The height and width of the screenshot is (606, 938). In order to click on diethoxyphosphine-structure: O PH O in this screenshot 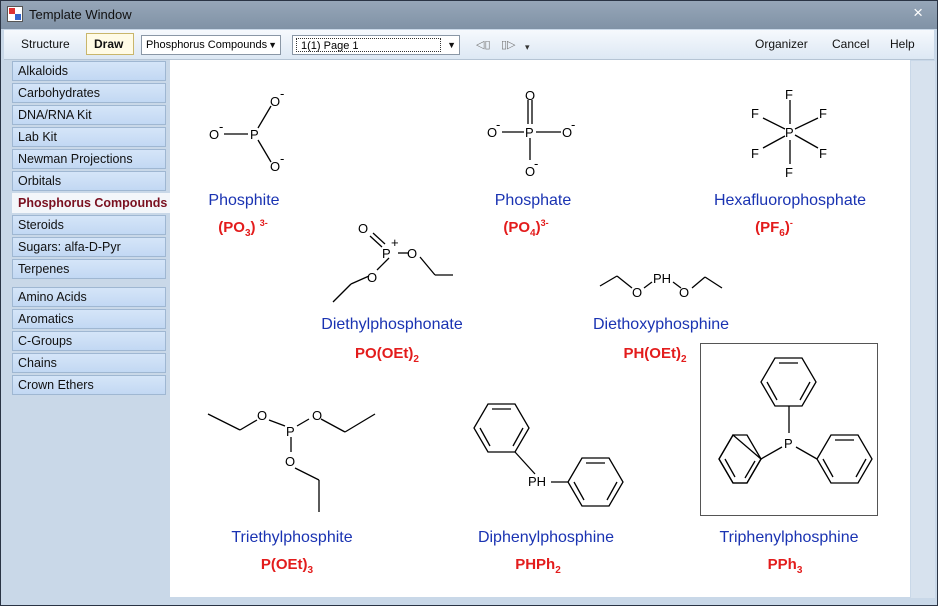, I will do `click(662, 284)`.